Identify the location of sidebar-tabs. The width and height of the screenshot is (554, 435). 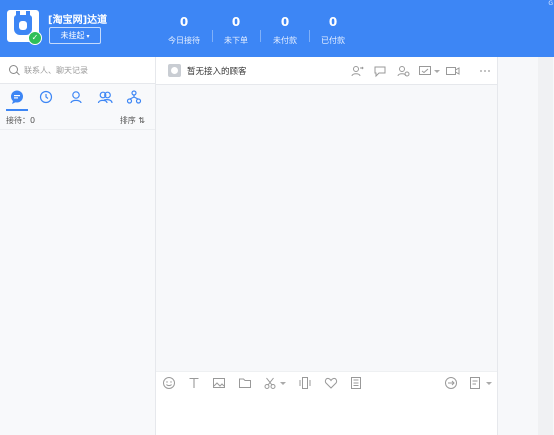
(77, 97).